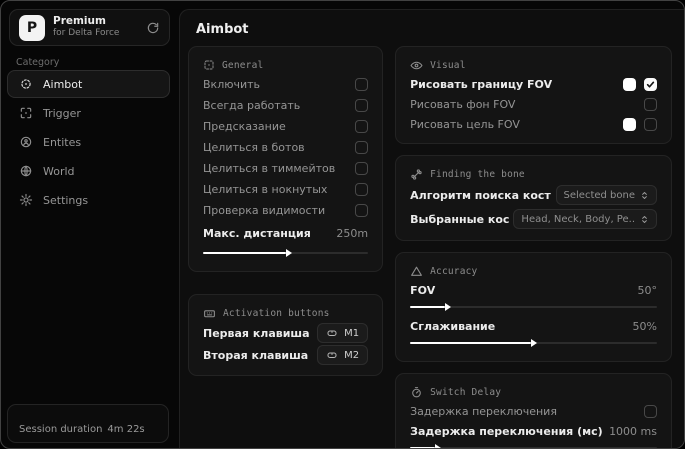 The width and height of the screenshot is (685, 449). Describe the element at coordinates (286, 253) in the screenshot. I see `max-distance-slider` at that location.